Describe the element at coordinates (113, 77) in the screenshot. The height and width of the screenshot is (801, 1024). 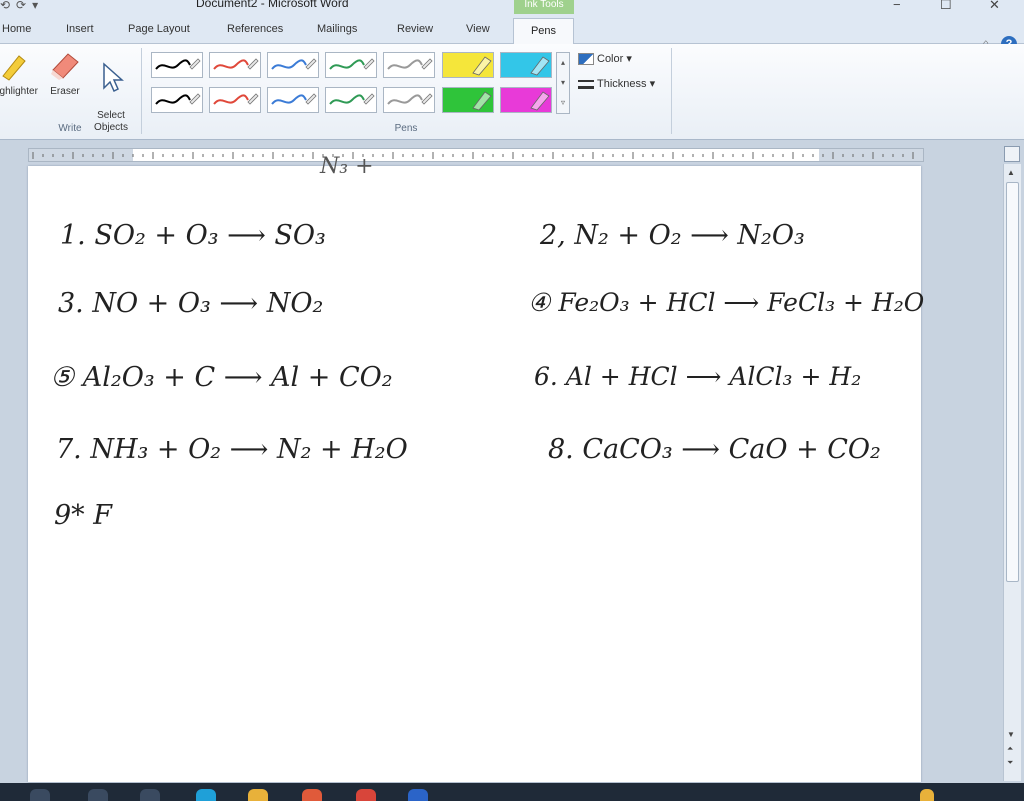
I see `select-cursor-icon` at that location.